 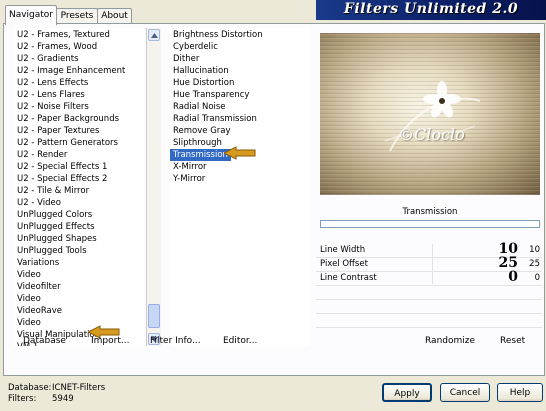 What do you see at coordinates (79, 287) in the screenshot?
I see `category-item: Videofilter` at bounding box center [79, 287].